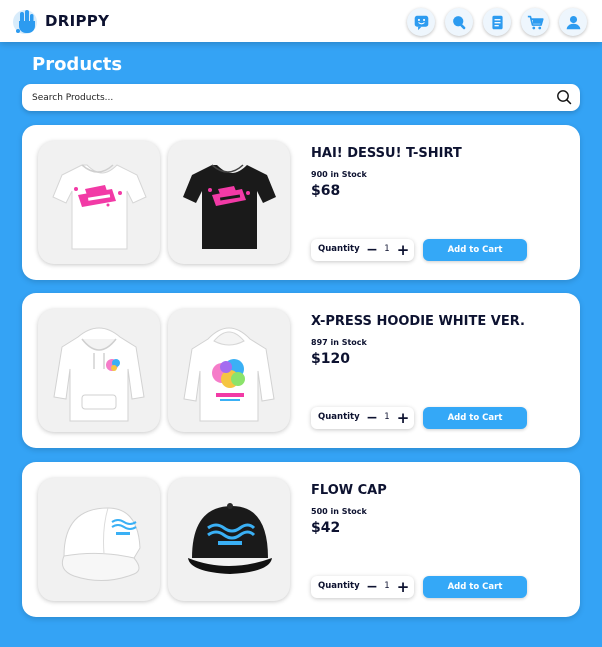 Image resolution: width=602 pixels, height=647 pixels. What do you see at coordinates (282, 97) in the screenshot?
I see `search-input` at bounding box center [282, 97].